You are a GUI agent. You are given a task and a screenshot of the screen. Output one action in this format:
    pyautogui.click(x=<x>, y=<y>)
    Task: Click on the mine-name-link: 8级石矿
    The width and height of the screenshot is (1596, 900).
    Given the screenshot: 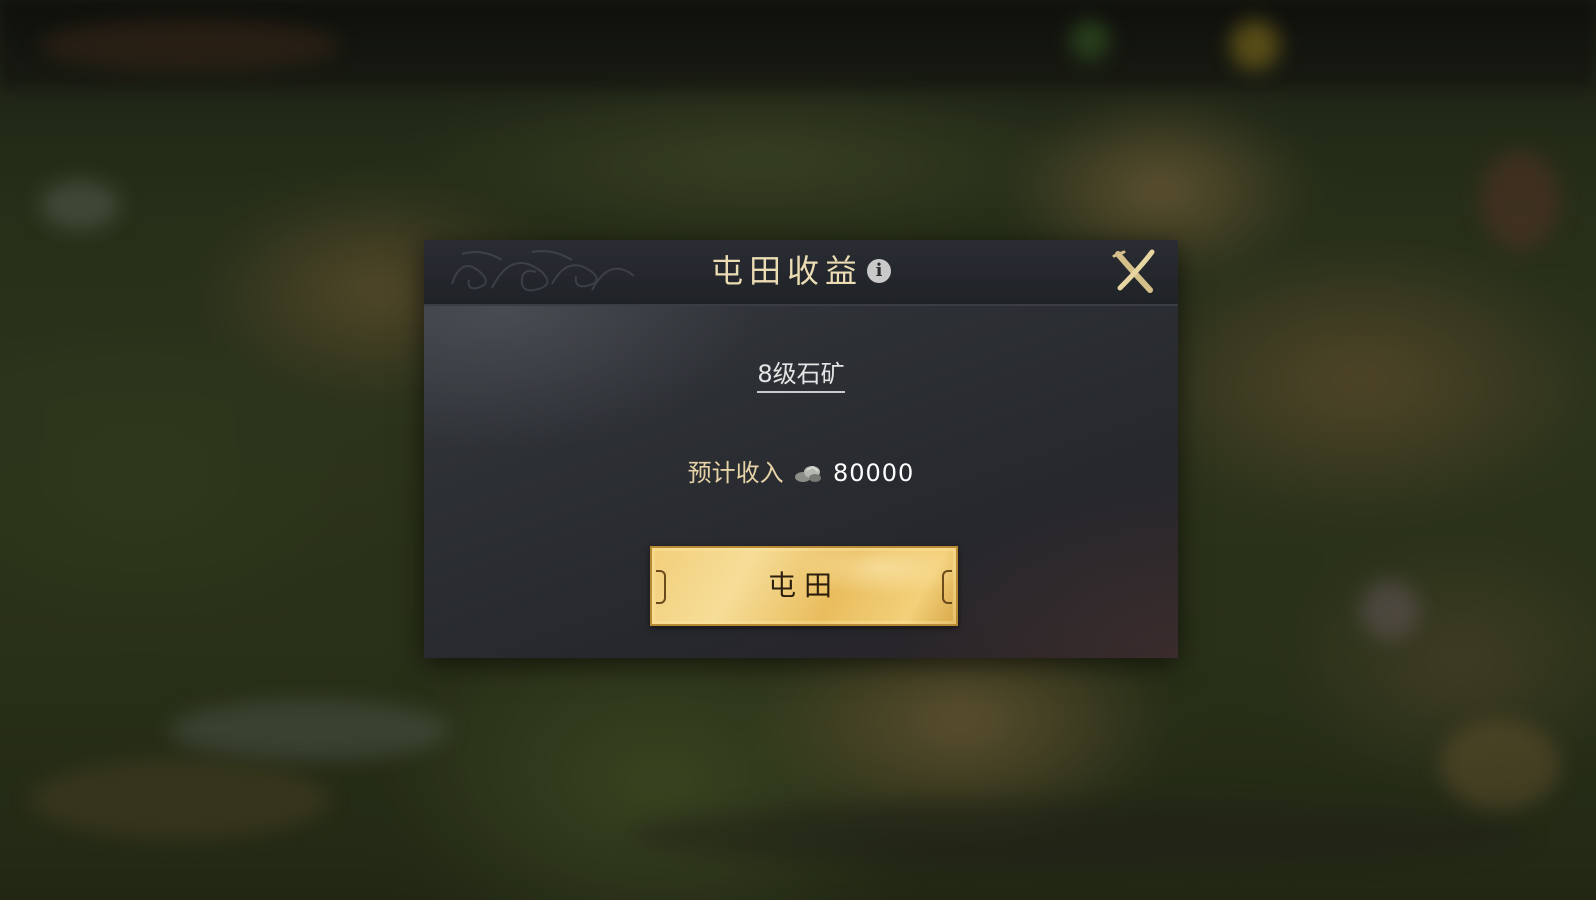 What is the action you would take?
    pyautogui.click(x=801, y=375)
    